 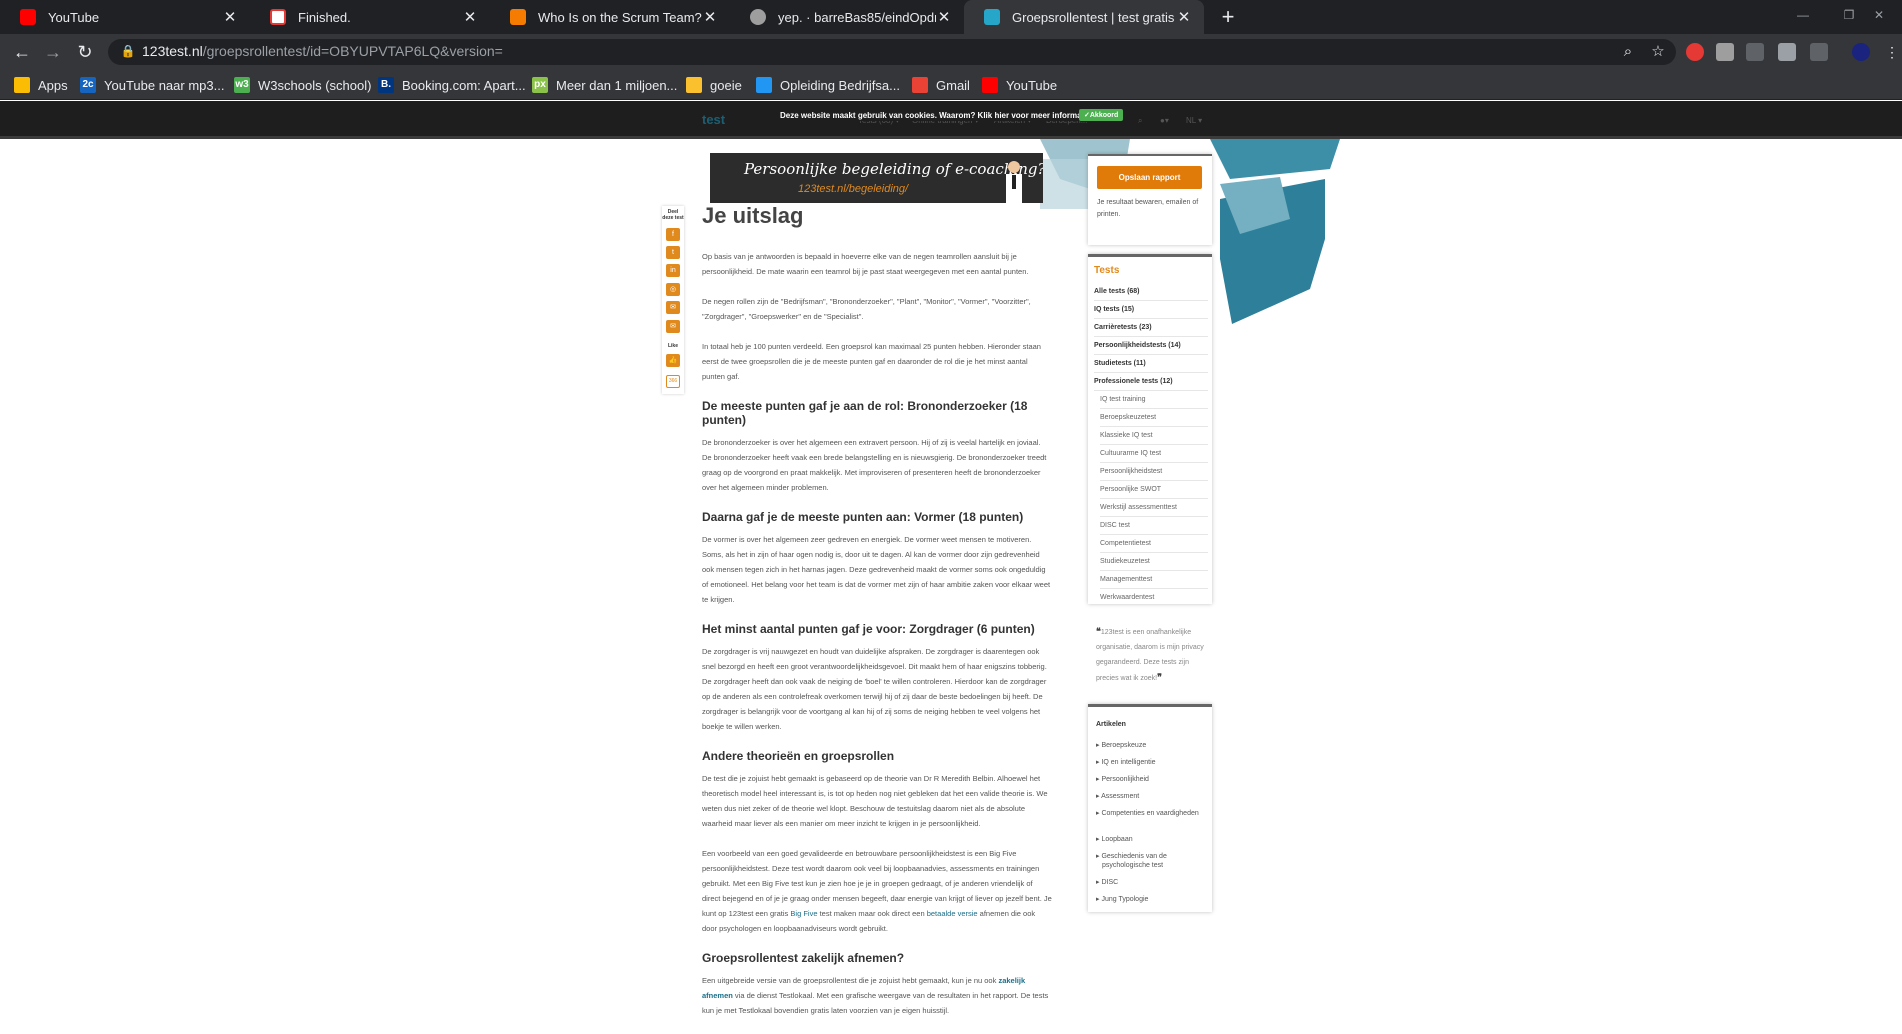 I want to click on test-category-persoonlijkheid: Persoonlijkheidstests (14), so click(x=1151, y=346).